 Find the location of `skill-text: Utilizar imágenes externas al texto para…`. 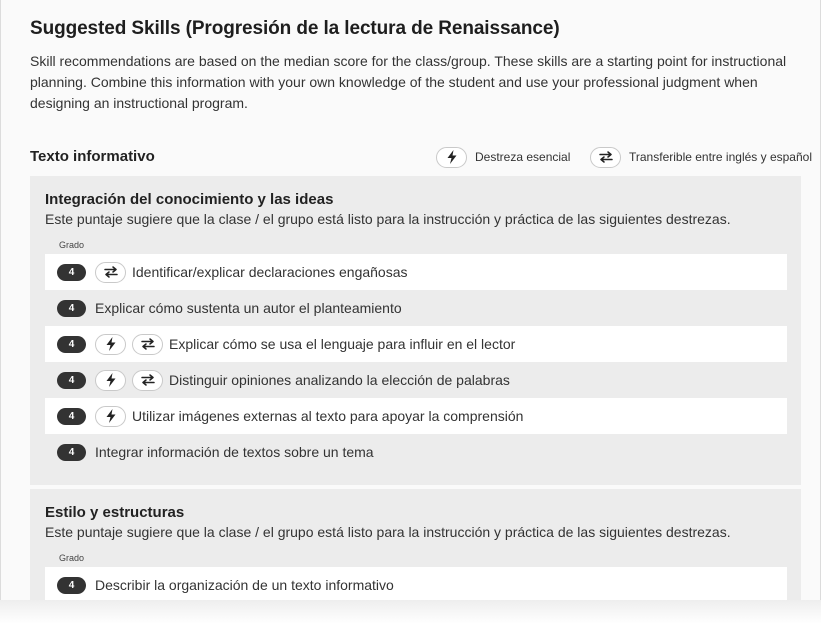

skill-text: Utilizar imágenes externas al texto para… is located at coordinates (328, 416).